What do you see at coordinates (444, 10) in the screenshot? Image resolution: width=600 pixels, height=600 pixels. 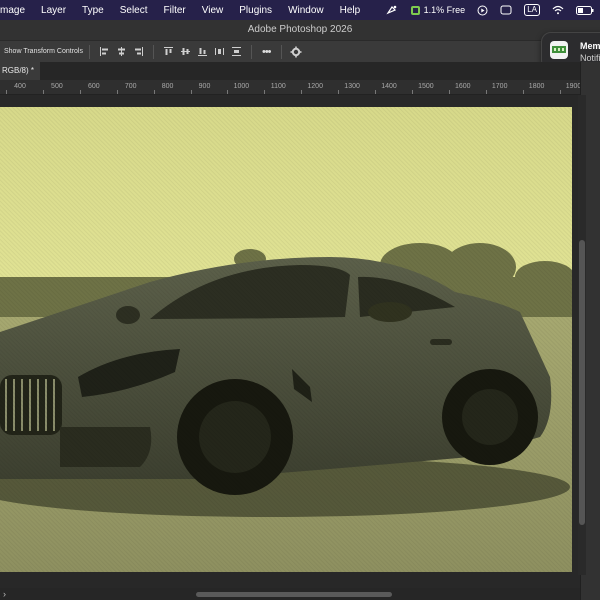 I see `free-space-text: 1.1% Free` at bounding box center [444, 10].